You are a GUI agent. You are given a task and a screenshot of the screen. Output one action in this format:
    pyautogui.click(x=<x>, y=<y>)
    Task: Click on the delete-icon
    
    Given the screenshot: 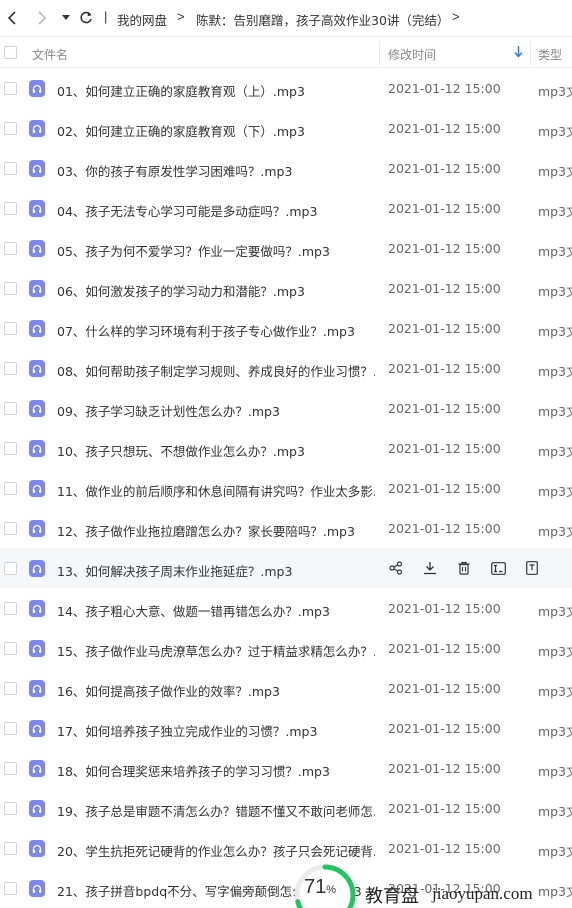 What is the action you would take?
    pyautogui.click(x=464, y=568)
    